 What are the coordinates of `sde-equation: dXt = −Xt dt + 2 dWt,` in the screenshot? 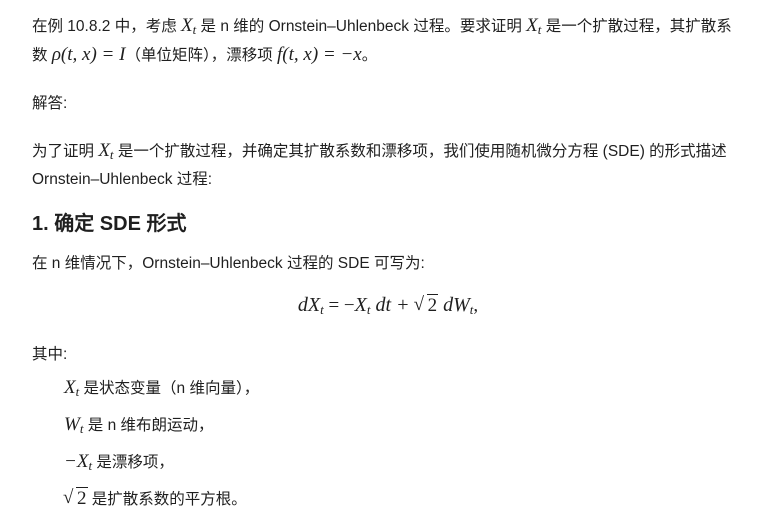 It's located at (388, 305).